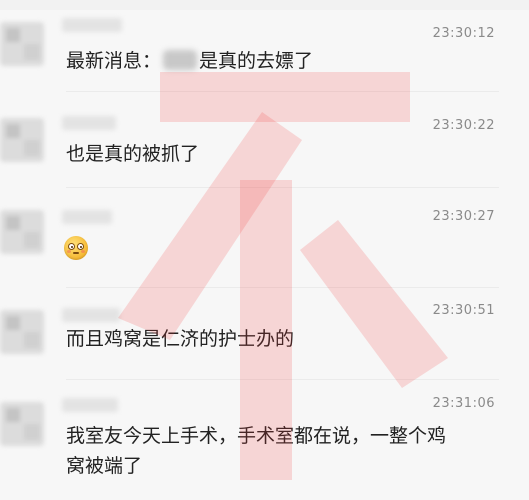  Describe the element at coordinates (256, 61) in the screenshot. I see `message-text-suffix: 是真的去嫖了` at that location.